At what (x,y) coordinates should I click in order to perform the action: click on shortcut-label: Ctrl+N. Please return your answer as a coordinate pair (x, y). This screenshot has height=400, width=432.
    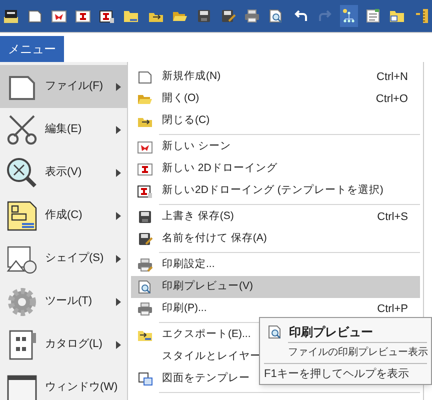
    Looking at the image, I should click on (392, 77).